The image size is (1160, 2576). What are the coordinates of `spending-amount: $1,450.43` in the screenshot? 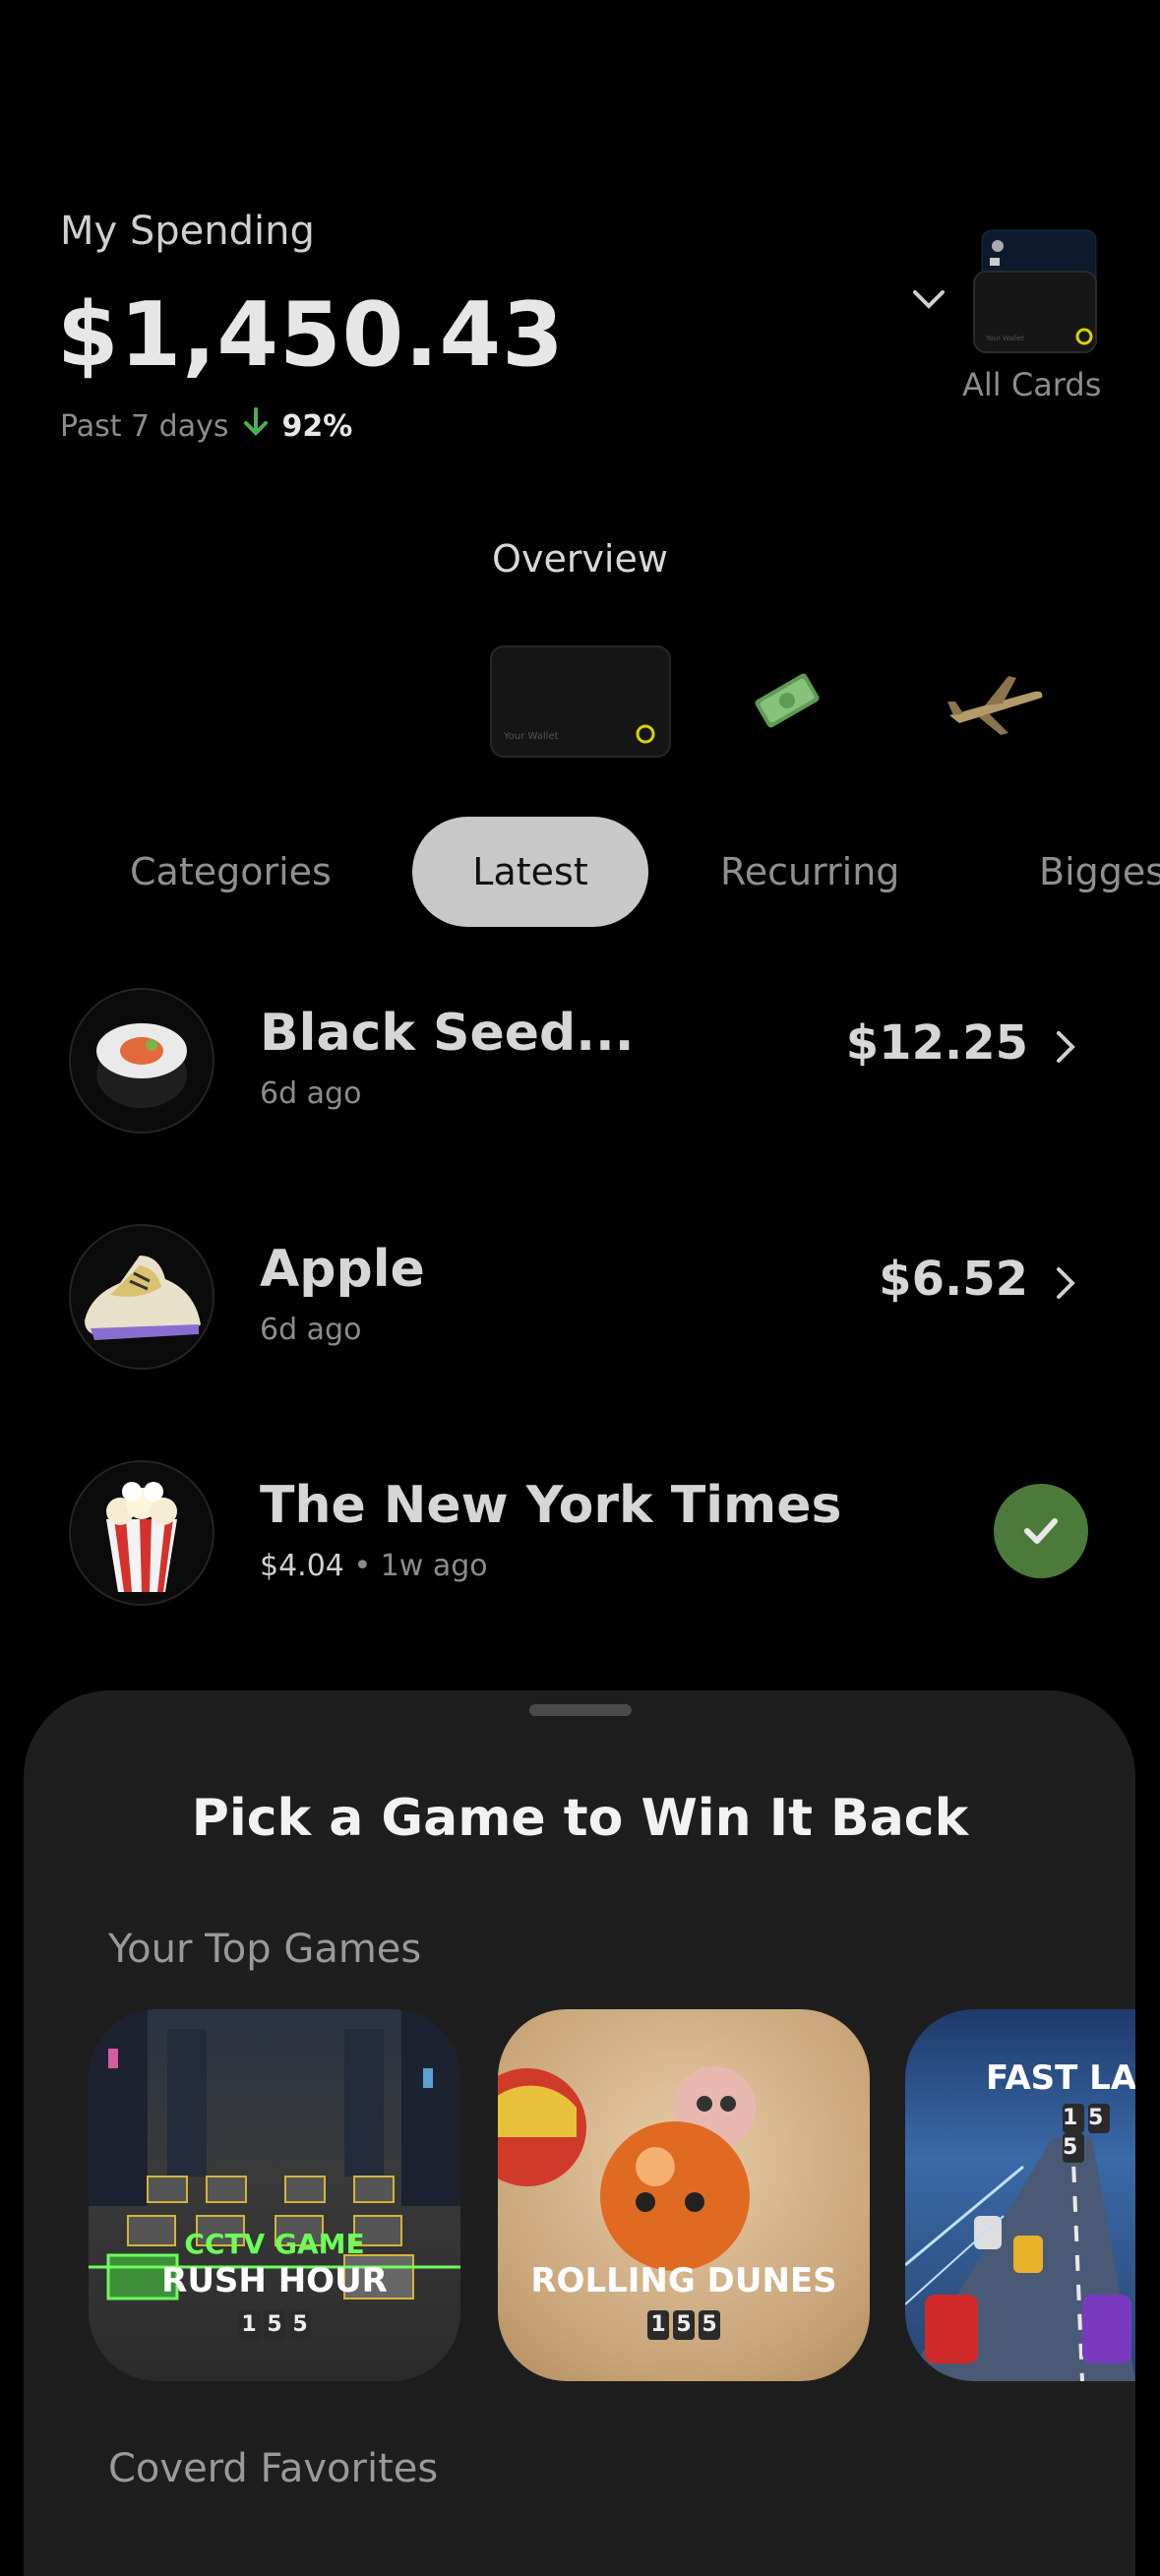 It's located at (311, 335).